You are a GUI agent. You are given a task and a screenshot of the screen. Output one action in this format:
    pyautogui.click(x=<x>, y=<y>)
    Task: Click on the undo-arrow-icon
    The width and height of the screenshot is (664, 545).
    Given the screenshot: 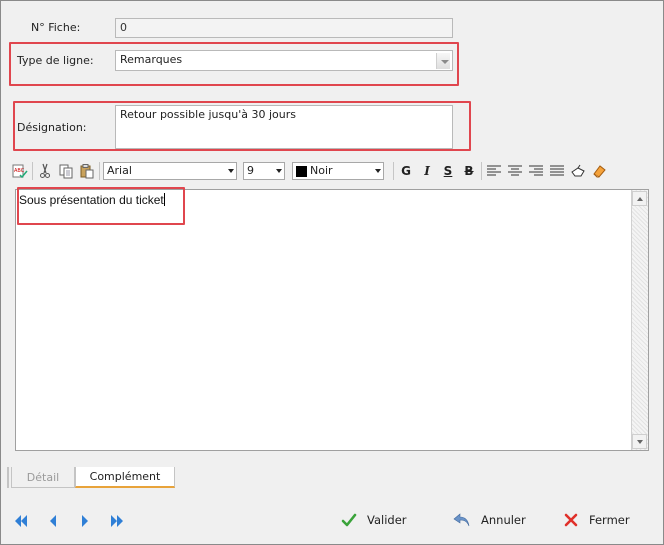 What is the action you would take?
    pyautogui.click(x=461, y=520)
    